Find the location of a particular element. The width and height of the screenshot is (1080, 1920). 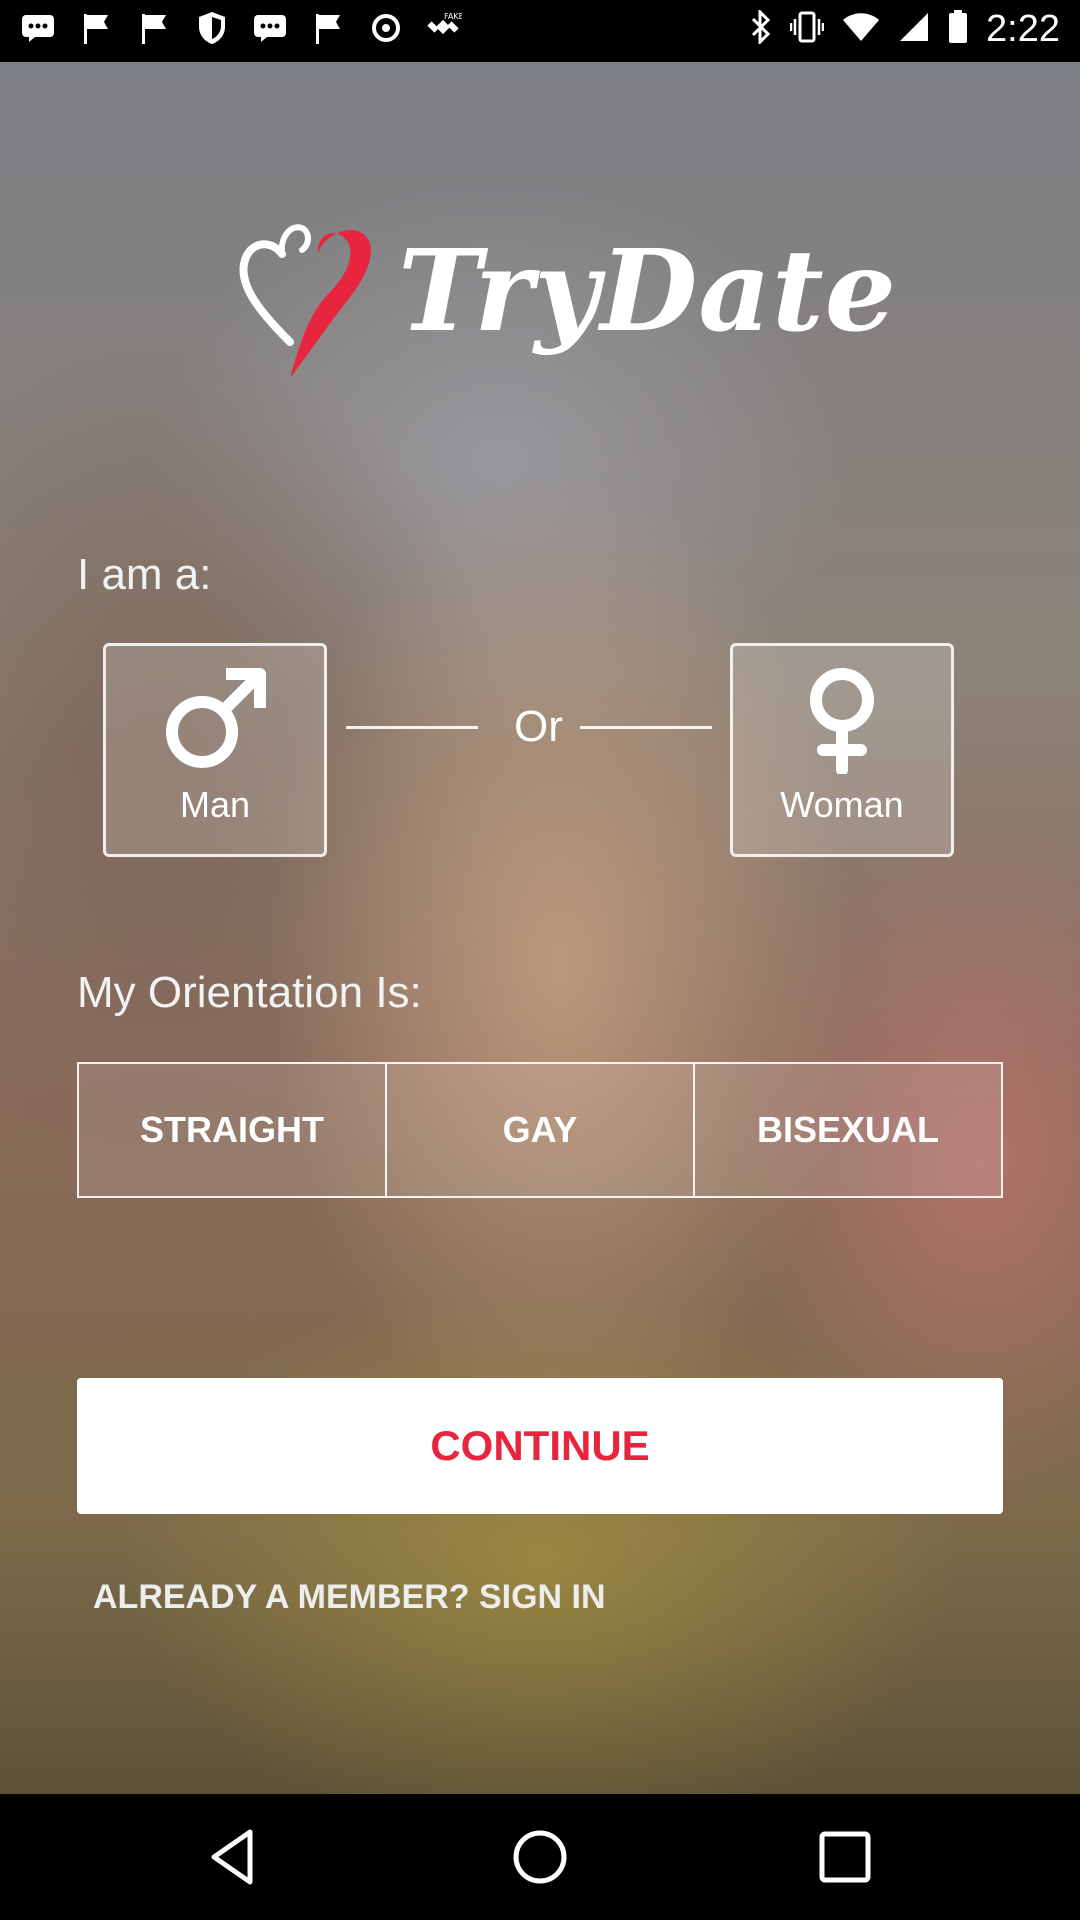

woman-button: Woman is located at coordinates (842, 750).